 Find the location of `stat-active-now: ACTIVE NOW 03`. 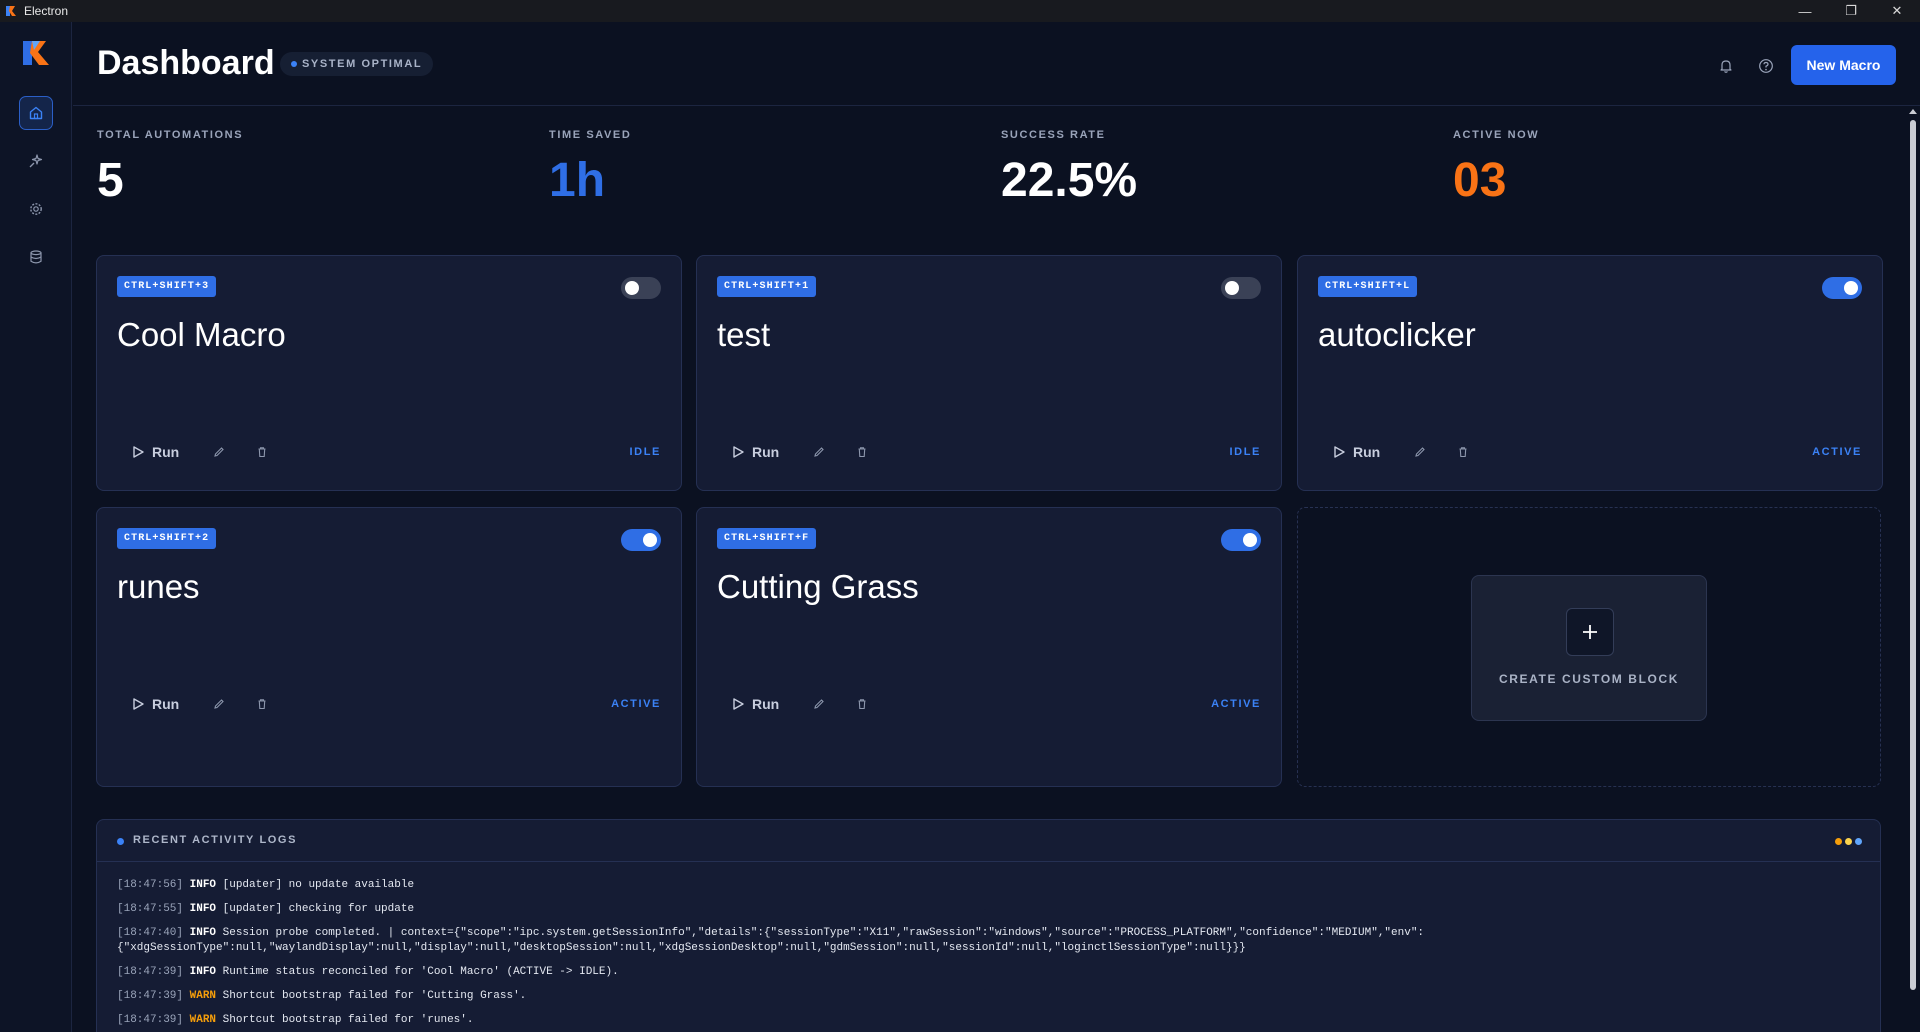

stat-active-now: ACTIVE NOW 03 is located at coordinates (1496, 168).